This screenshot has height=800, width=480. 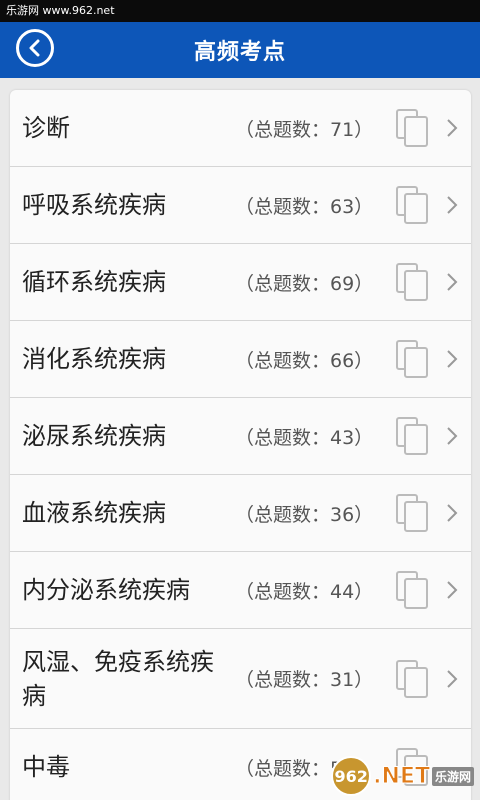 What do you see at coordinates (94, 513) in the screenshot?
I see `list-item-title: 血液系统疾病` at bounding box center [94, 513].